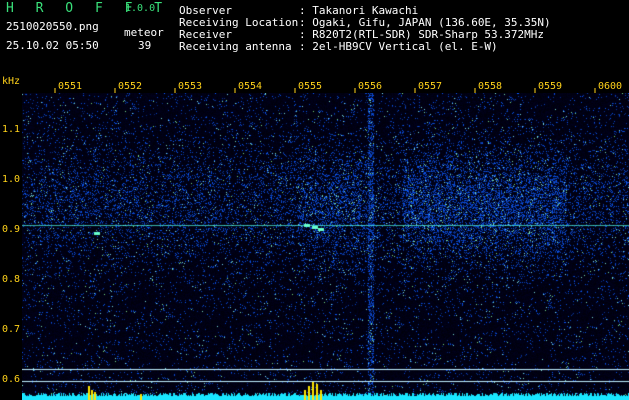  I want to click on y-tick-label: 1.0, so click(11, 179).